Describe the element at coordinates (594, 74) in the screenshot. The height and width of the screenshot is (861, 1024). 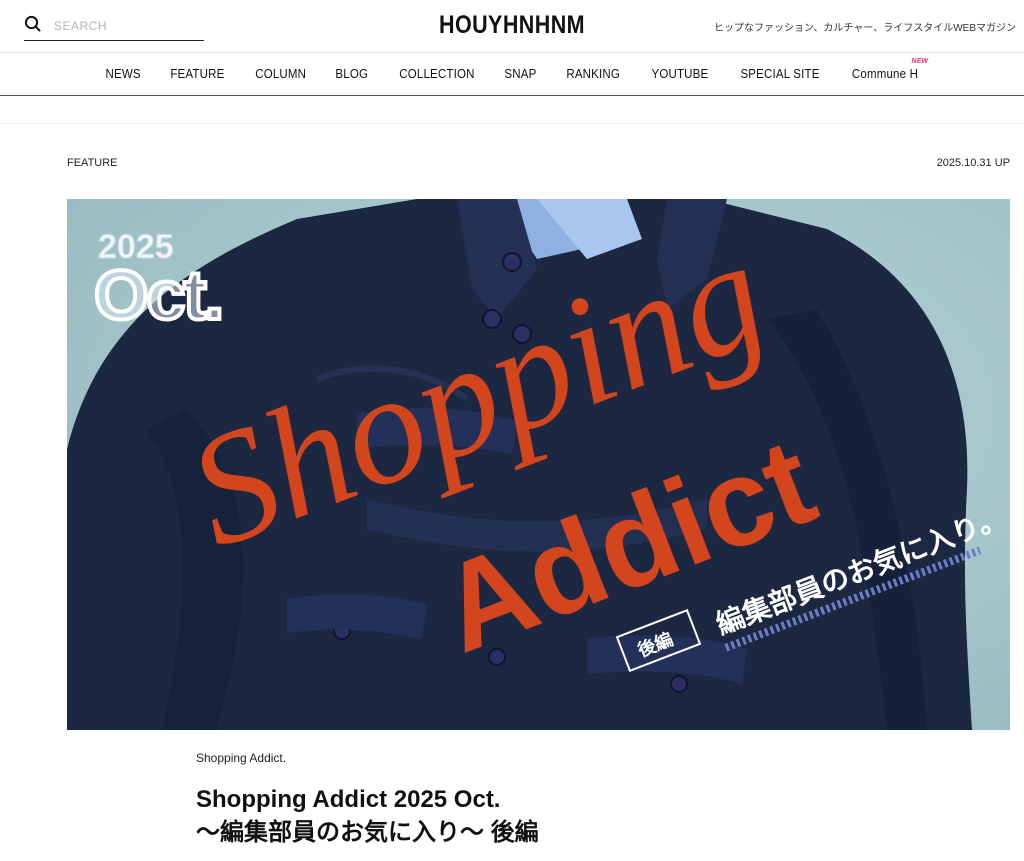
I see `nav-ranking: RANKING` at that location.